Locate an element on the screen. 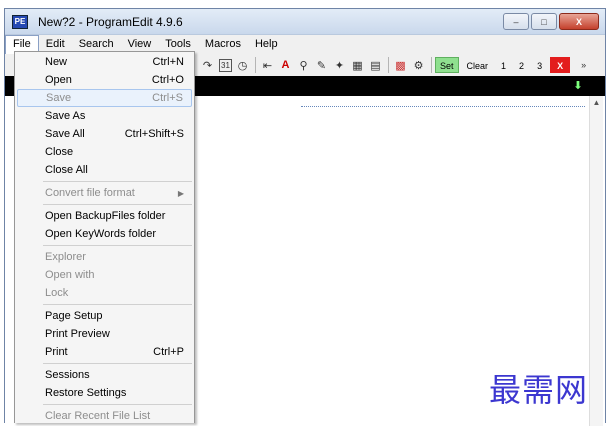 The image size is (608, 426). current-line-indicator is located at coordinates (443, 106).